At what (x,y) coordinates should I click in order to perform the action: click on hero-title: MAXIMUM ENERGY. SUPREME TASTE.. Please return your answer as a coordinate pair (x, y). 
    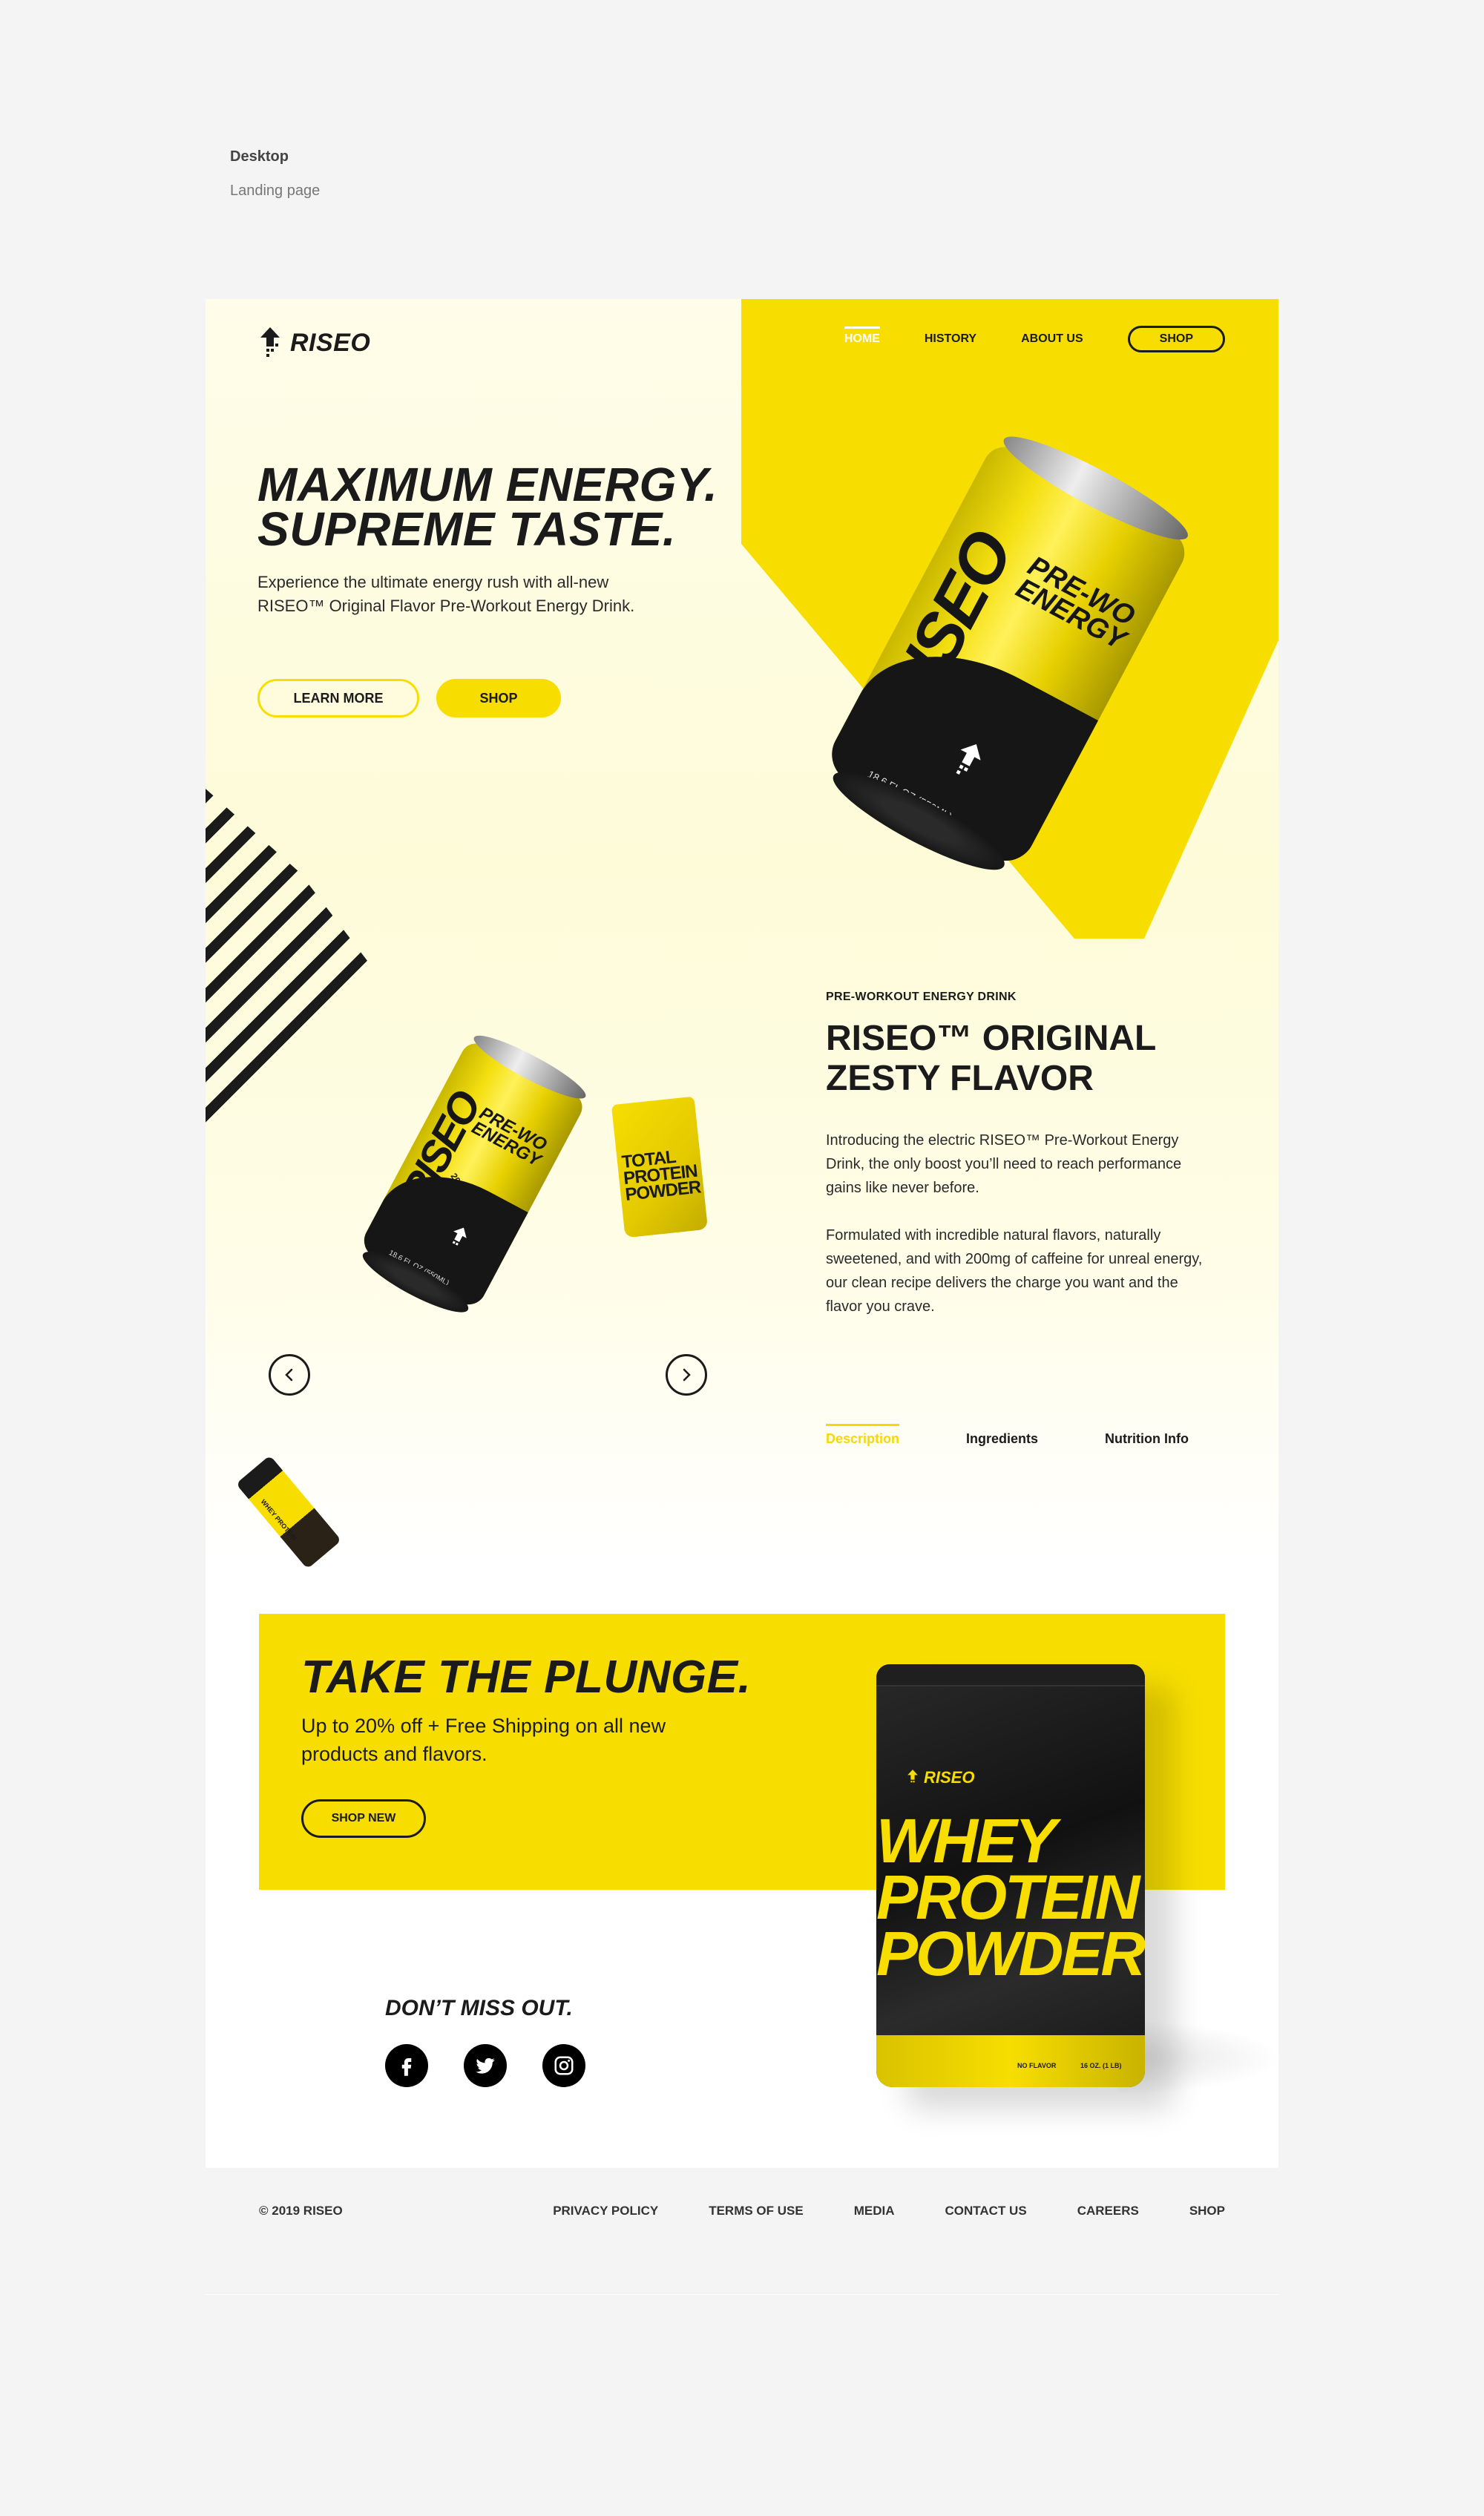
    Looking at the image, I should click on (487, 507).